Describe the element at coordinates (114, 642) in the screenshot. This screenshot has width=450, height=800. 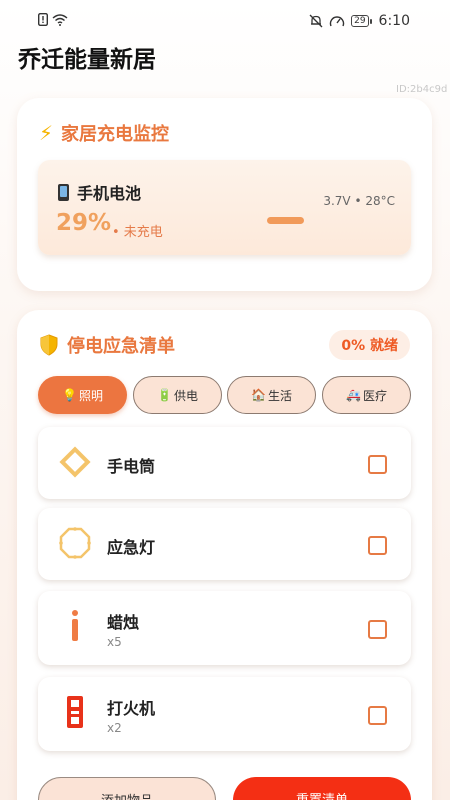
I see `item-quantity: x5` at that location.